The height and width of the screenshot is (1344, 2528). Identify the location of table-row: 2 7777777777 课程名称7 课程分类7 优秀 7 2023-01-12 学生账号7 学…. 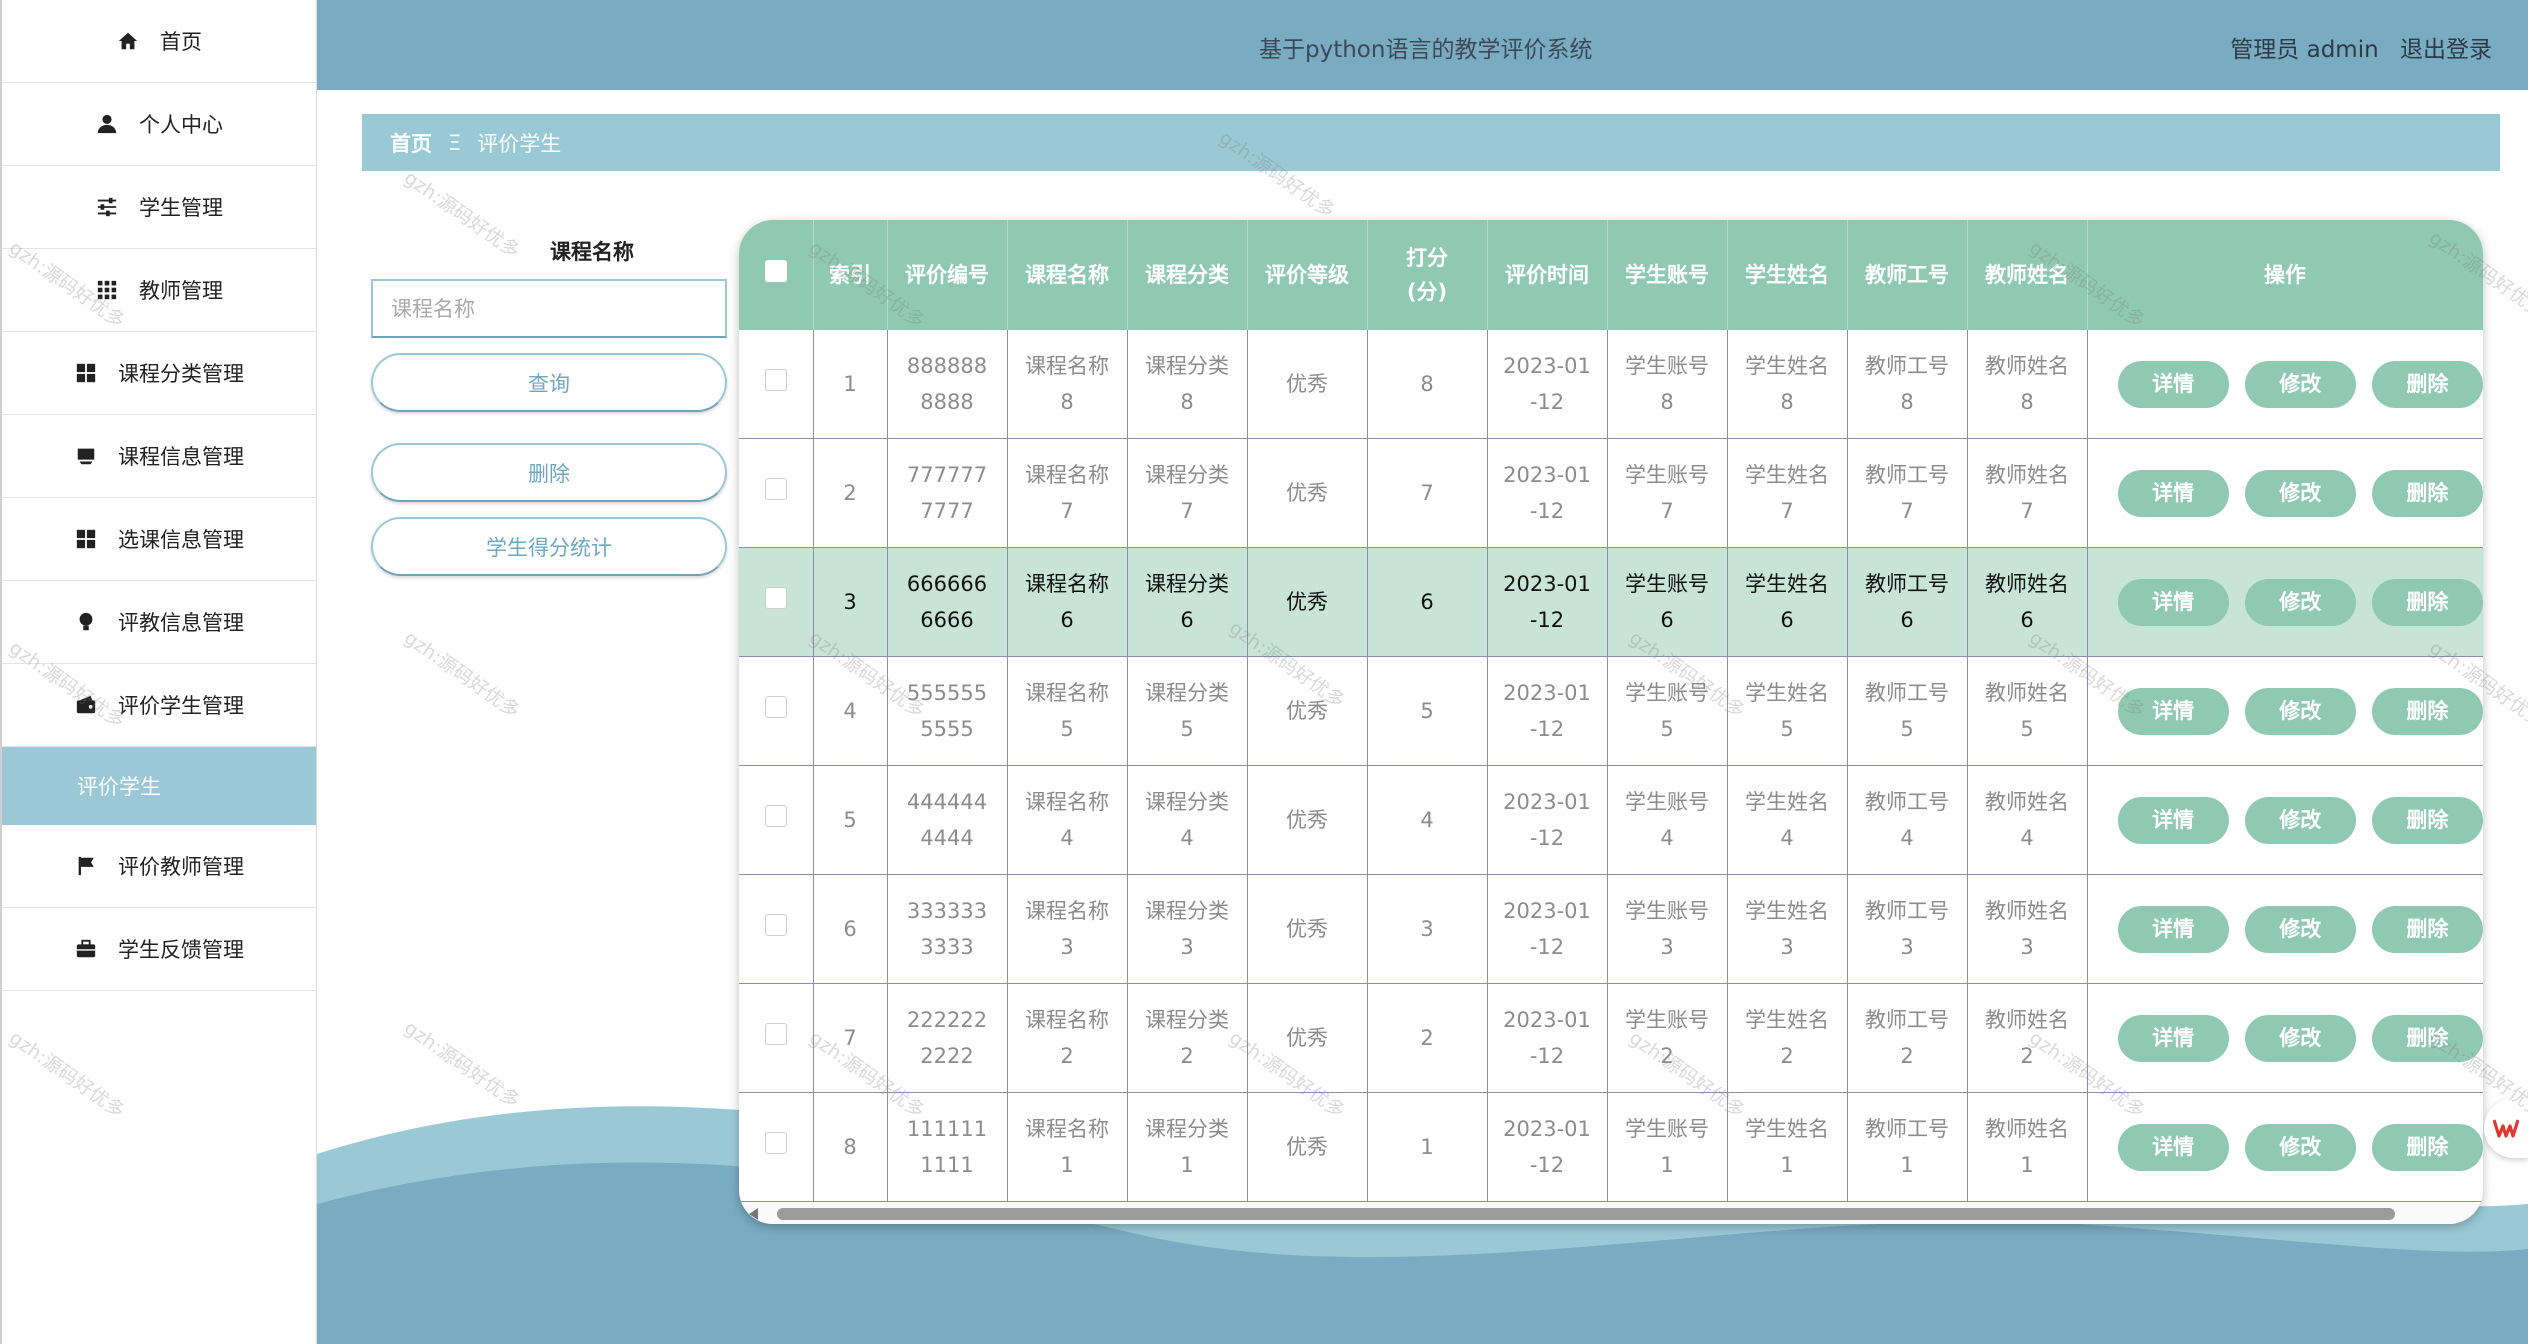
(1611, 493).